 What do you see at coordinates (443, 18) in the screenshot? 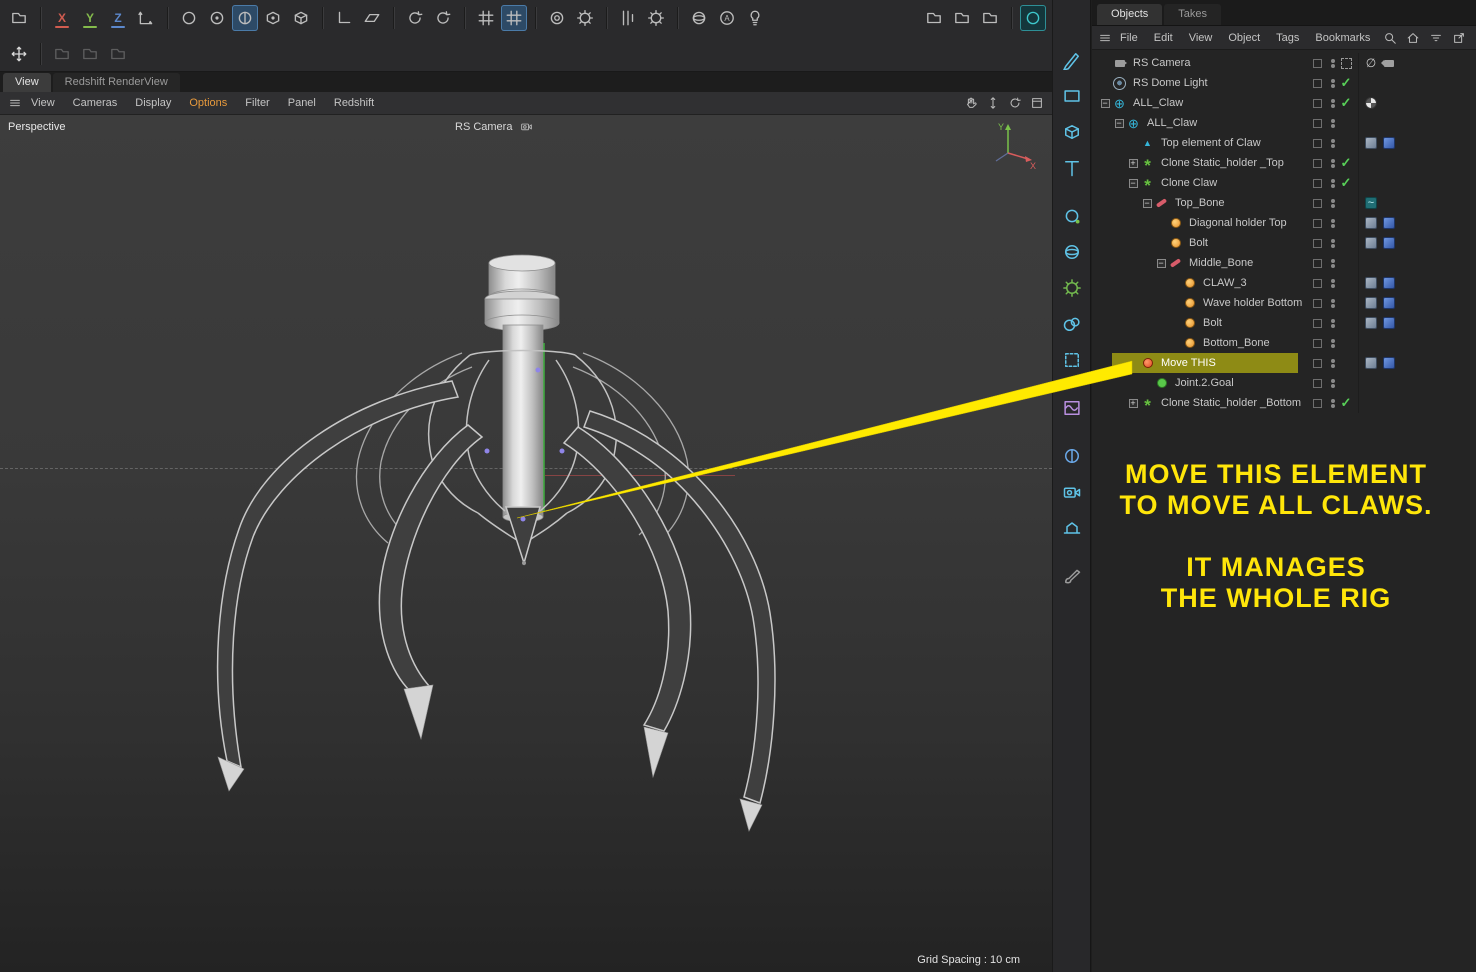
I see `rotate-snap-button` at bounding box center [443, 18].